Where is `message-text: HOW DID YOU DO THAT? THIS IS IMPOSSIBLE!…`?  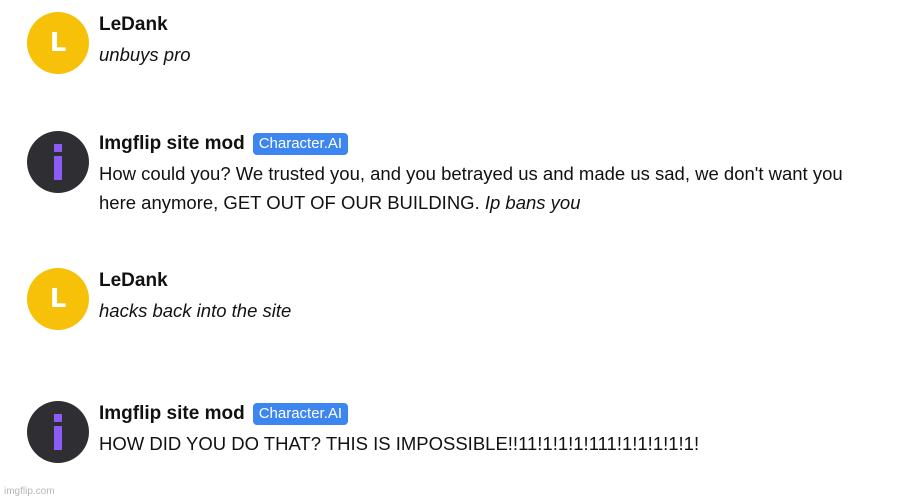
message-text: HOW DID YOU DO THAT? THIS IS IMPOSSIBLE!… is located at coordinates (399, 443).